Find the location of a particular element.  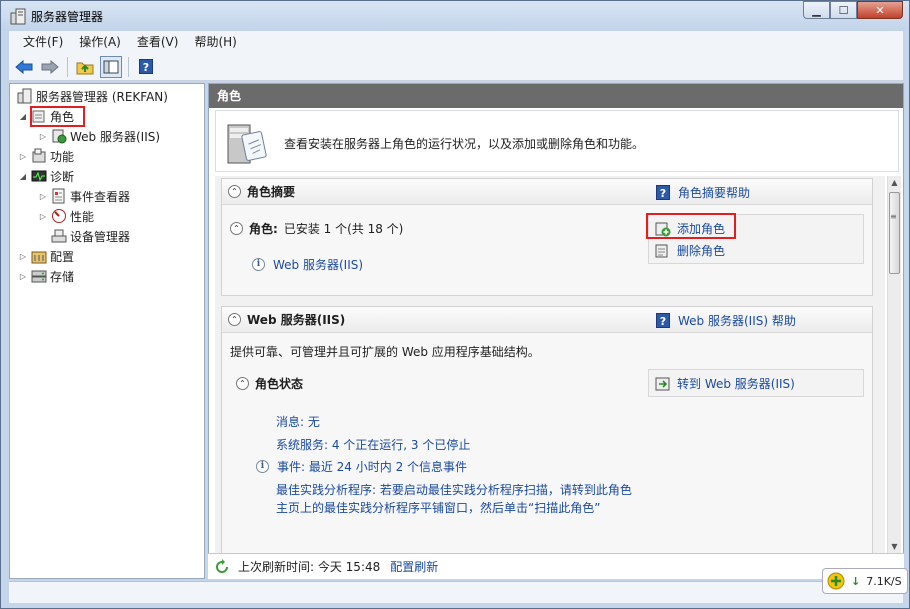

tree-item-configuration: ▷ 配置 is located at coordinates (46, 256).